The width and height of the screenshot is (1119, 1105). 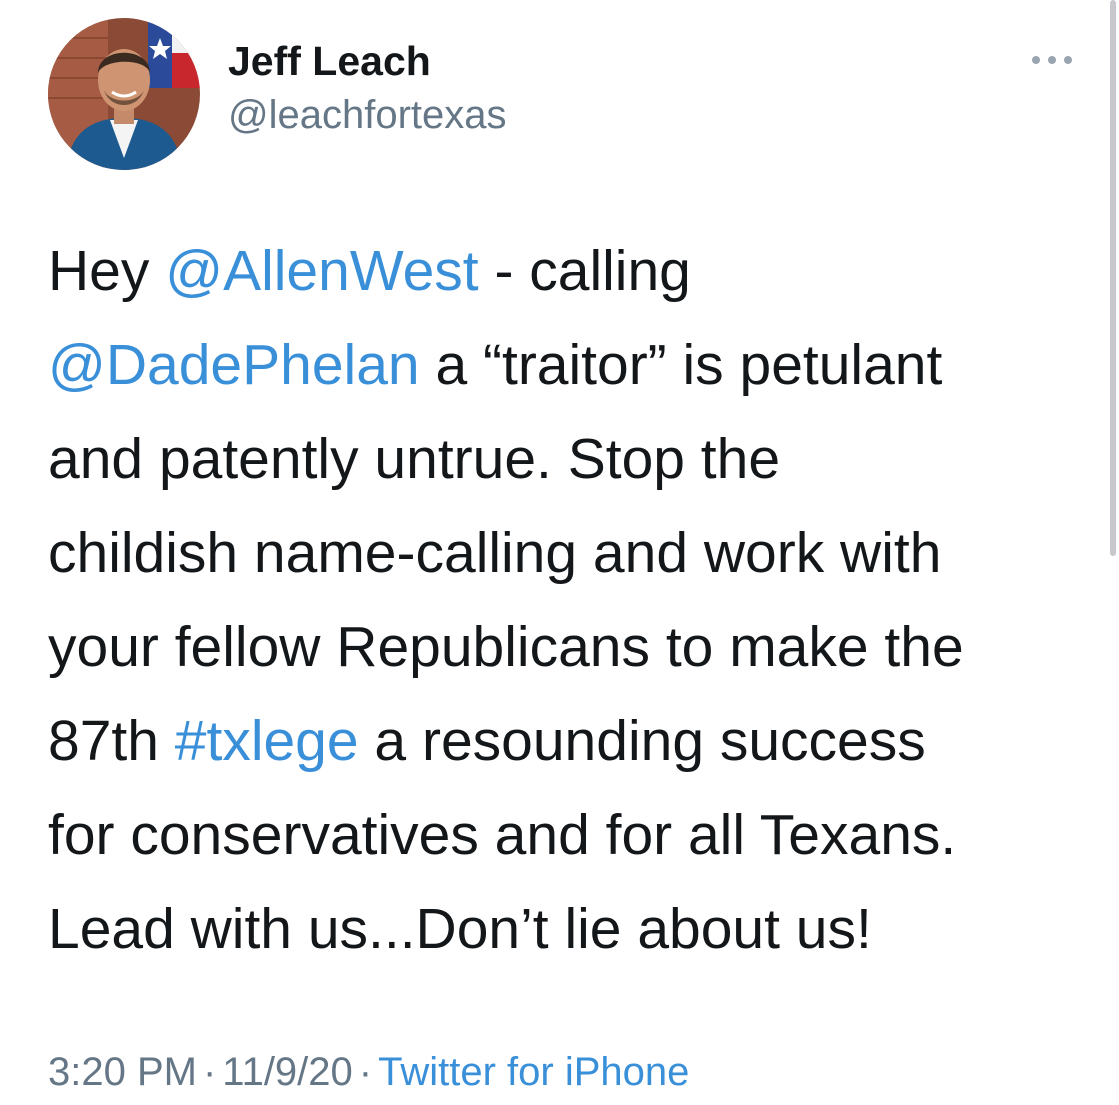 I want to click on more-horizontal-icon, so click(x=1052, y=60).